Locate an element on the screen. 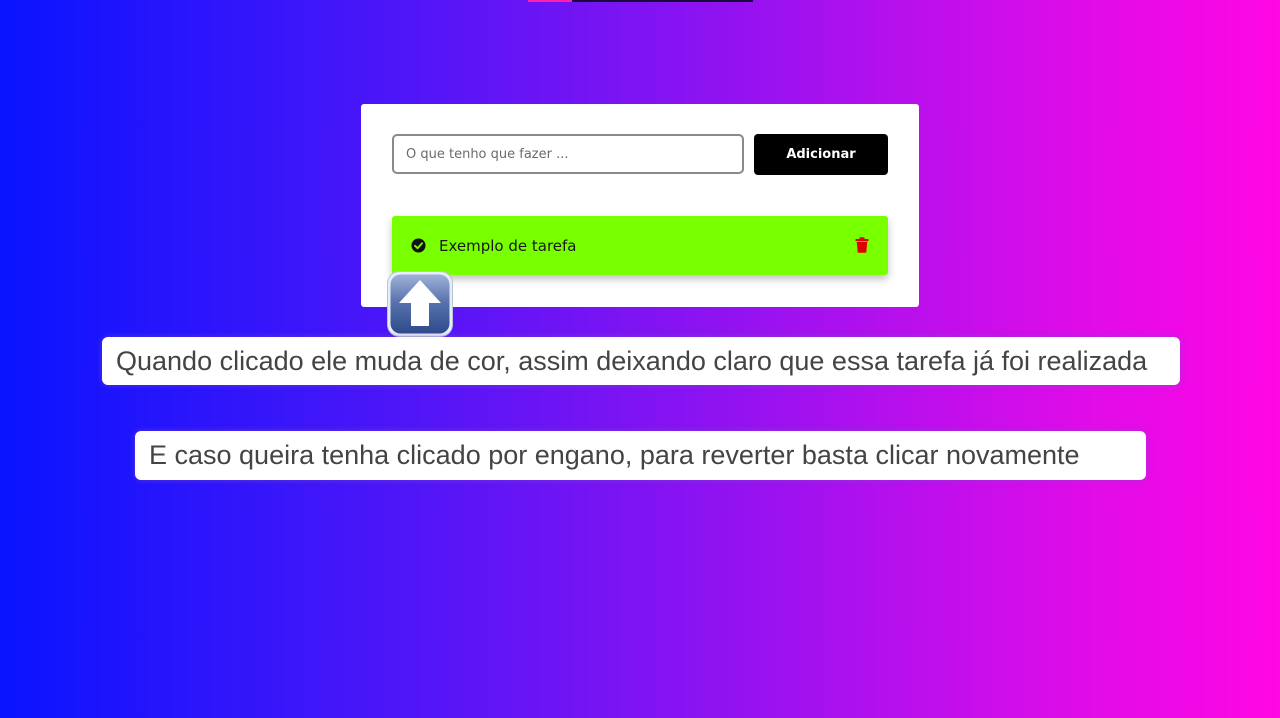 Image resolution: width=1280 pixels, height=718 pixels. top-scroll-indicator is located at coordinates (640, 1).